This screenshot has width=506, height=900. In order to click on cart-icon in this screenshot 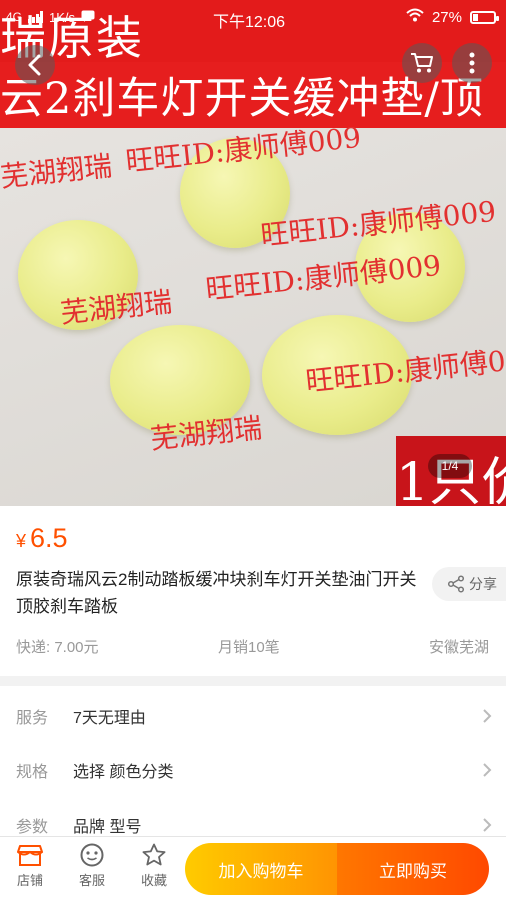, I will do `click(422, 63)`.